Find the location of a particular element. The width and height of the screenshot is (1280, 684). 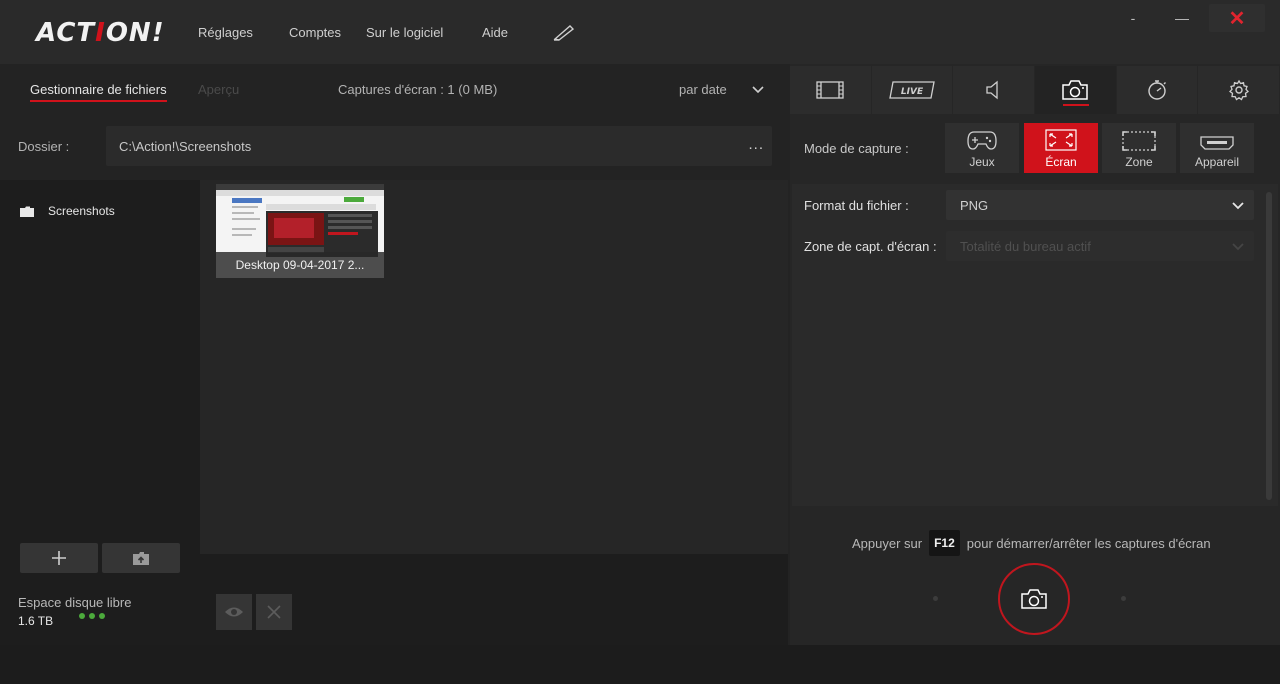

capture-count: Captures d'écran : 1 (0 MB) is located at coordinates (418, 89).